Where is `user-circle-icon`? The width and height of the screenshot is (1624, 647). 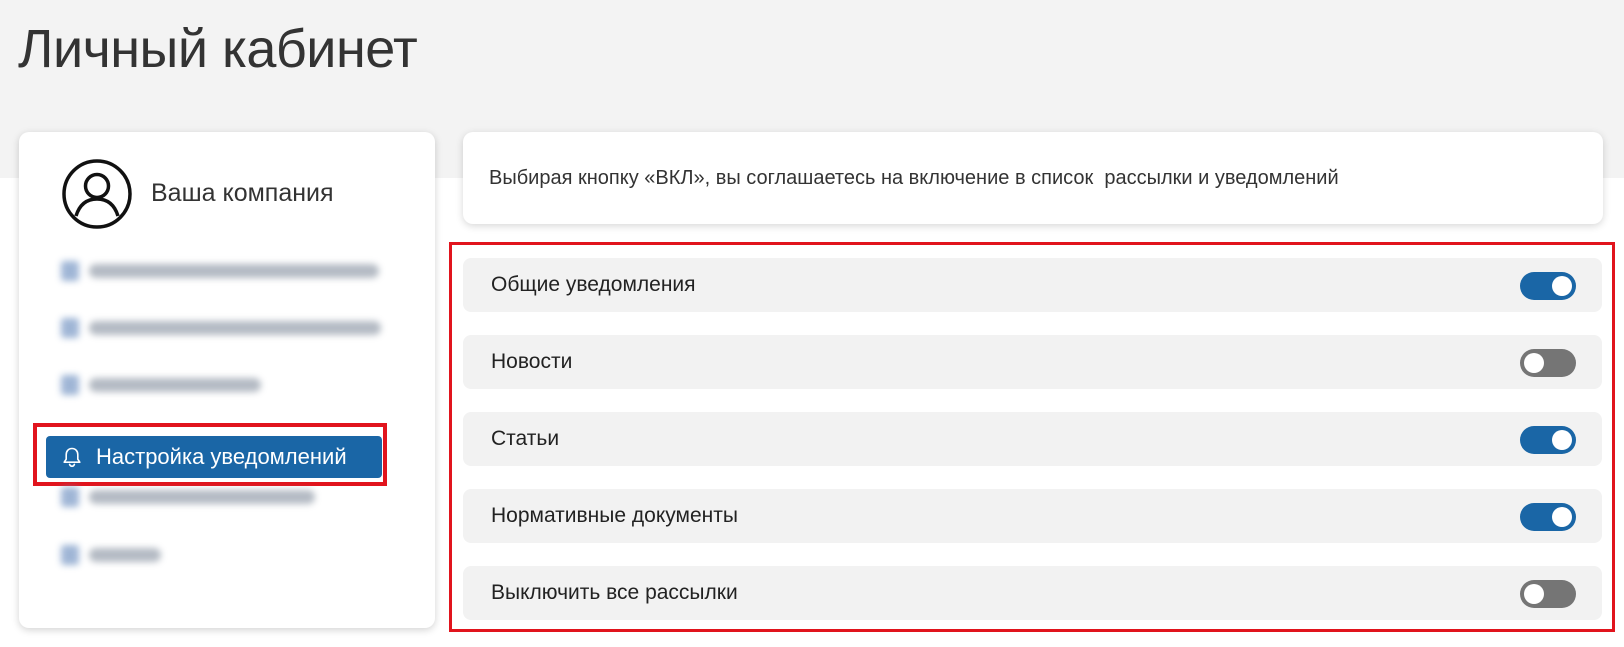
user-circle-icon is located at coordinates (97, 194).